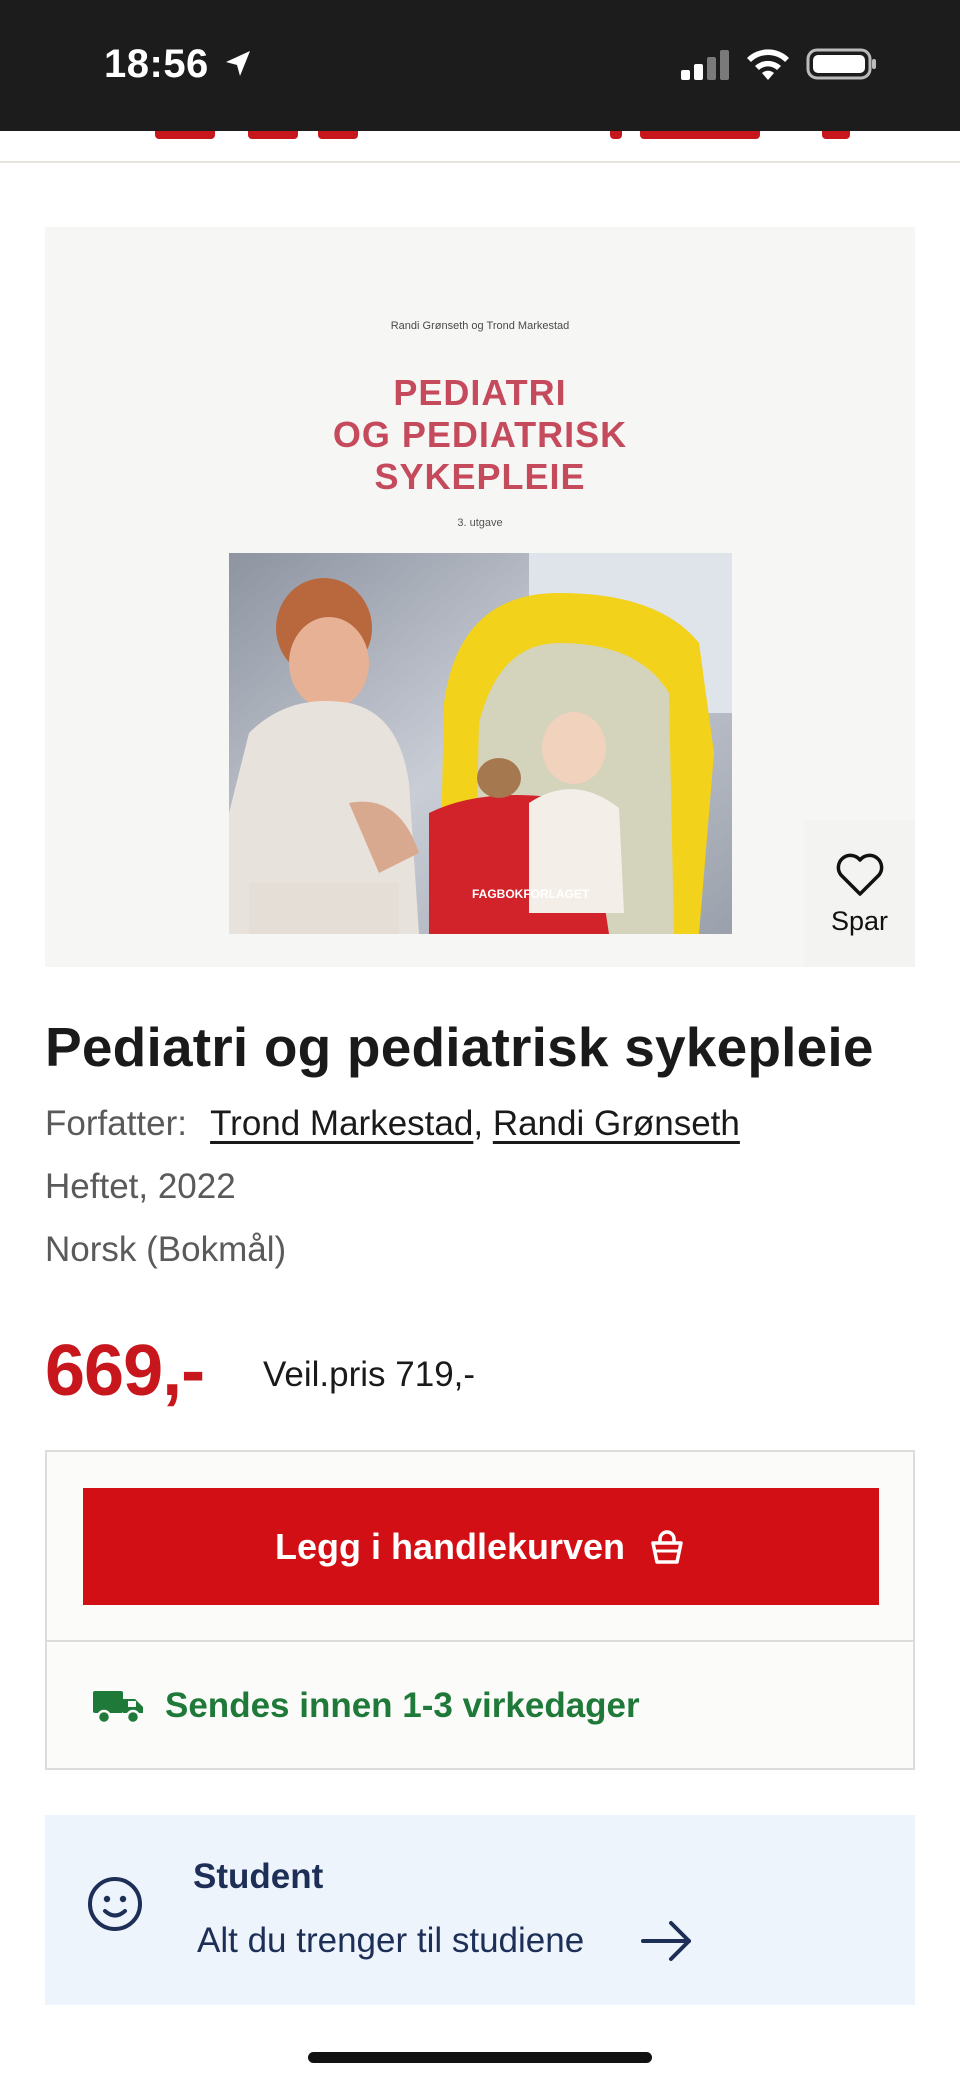  What do you see at coordinates (115, 1904) in the screenshot?
I see `smiley-face-icon` at bounding box center [115, 1904].